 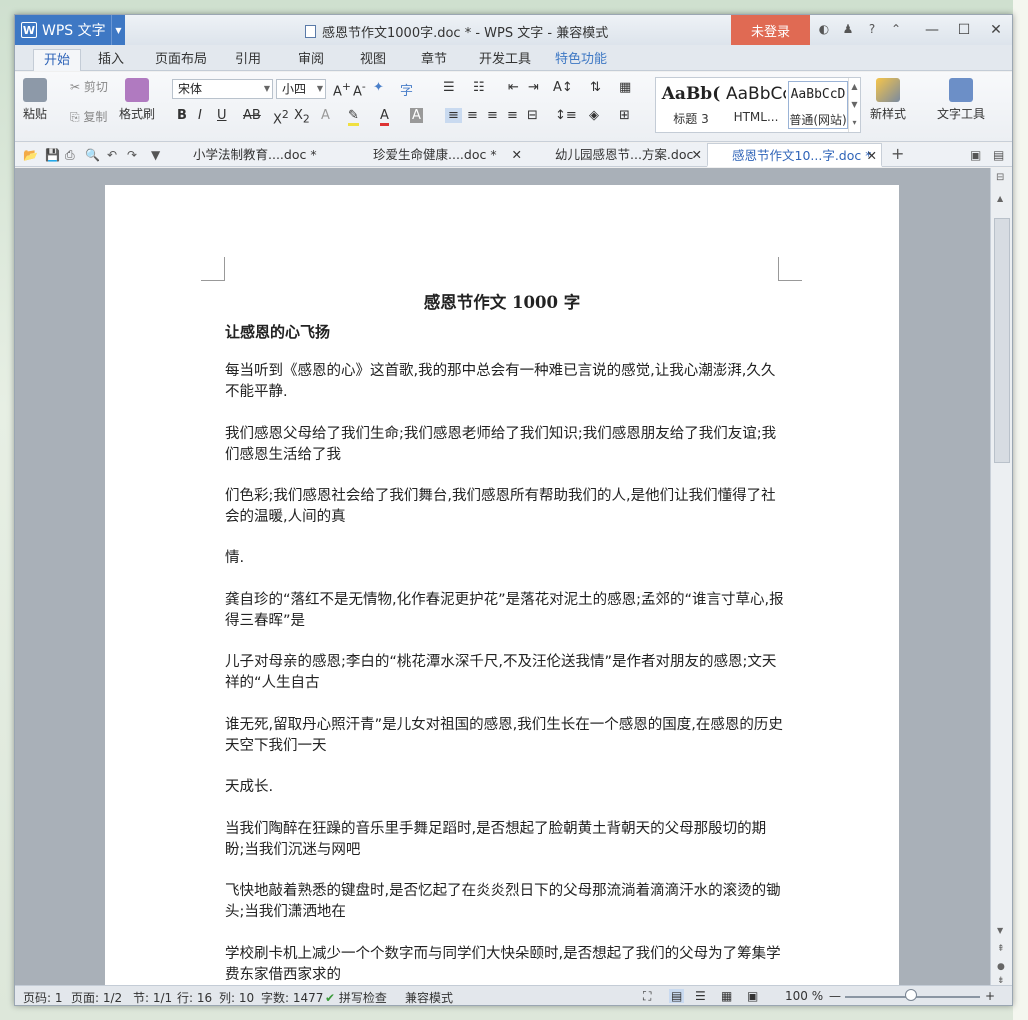 I want to click on doc-tab: 小学法制教育....doc *, so click(x=260, y=155).